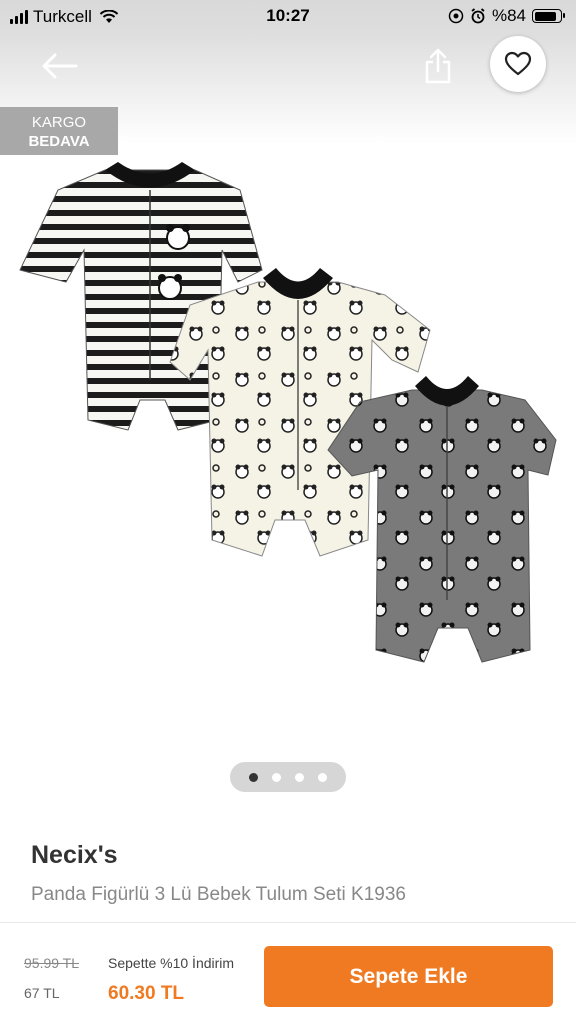 This screenshot has width=576, height=1024. Describe the element at coordinates (478, 16) in the screenshot. I see `alarm-icon` at that location.